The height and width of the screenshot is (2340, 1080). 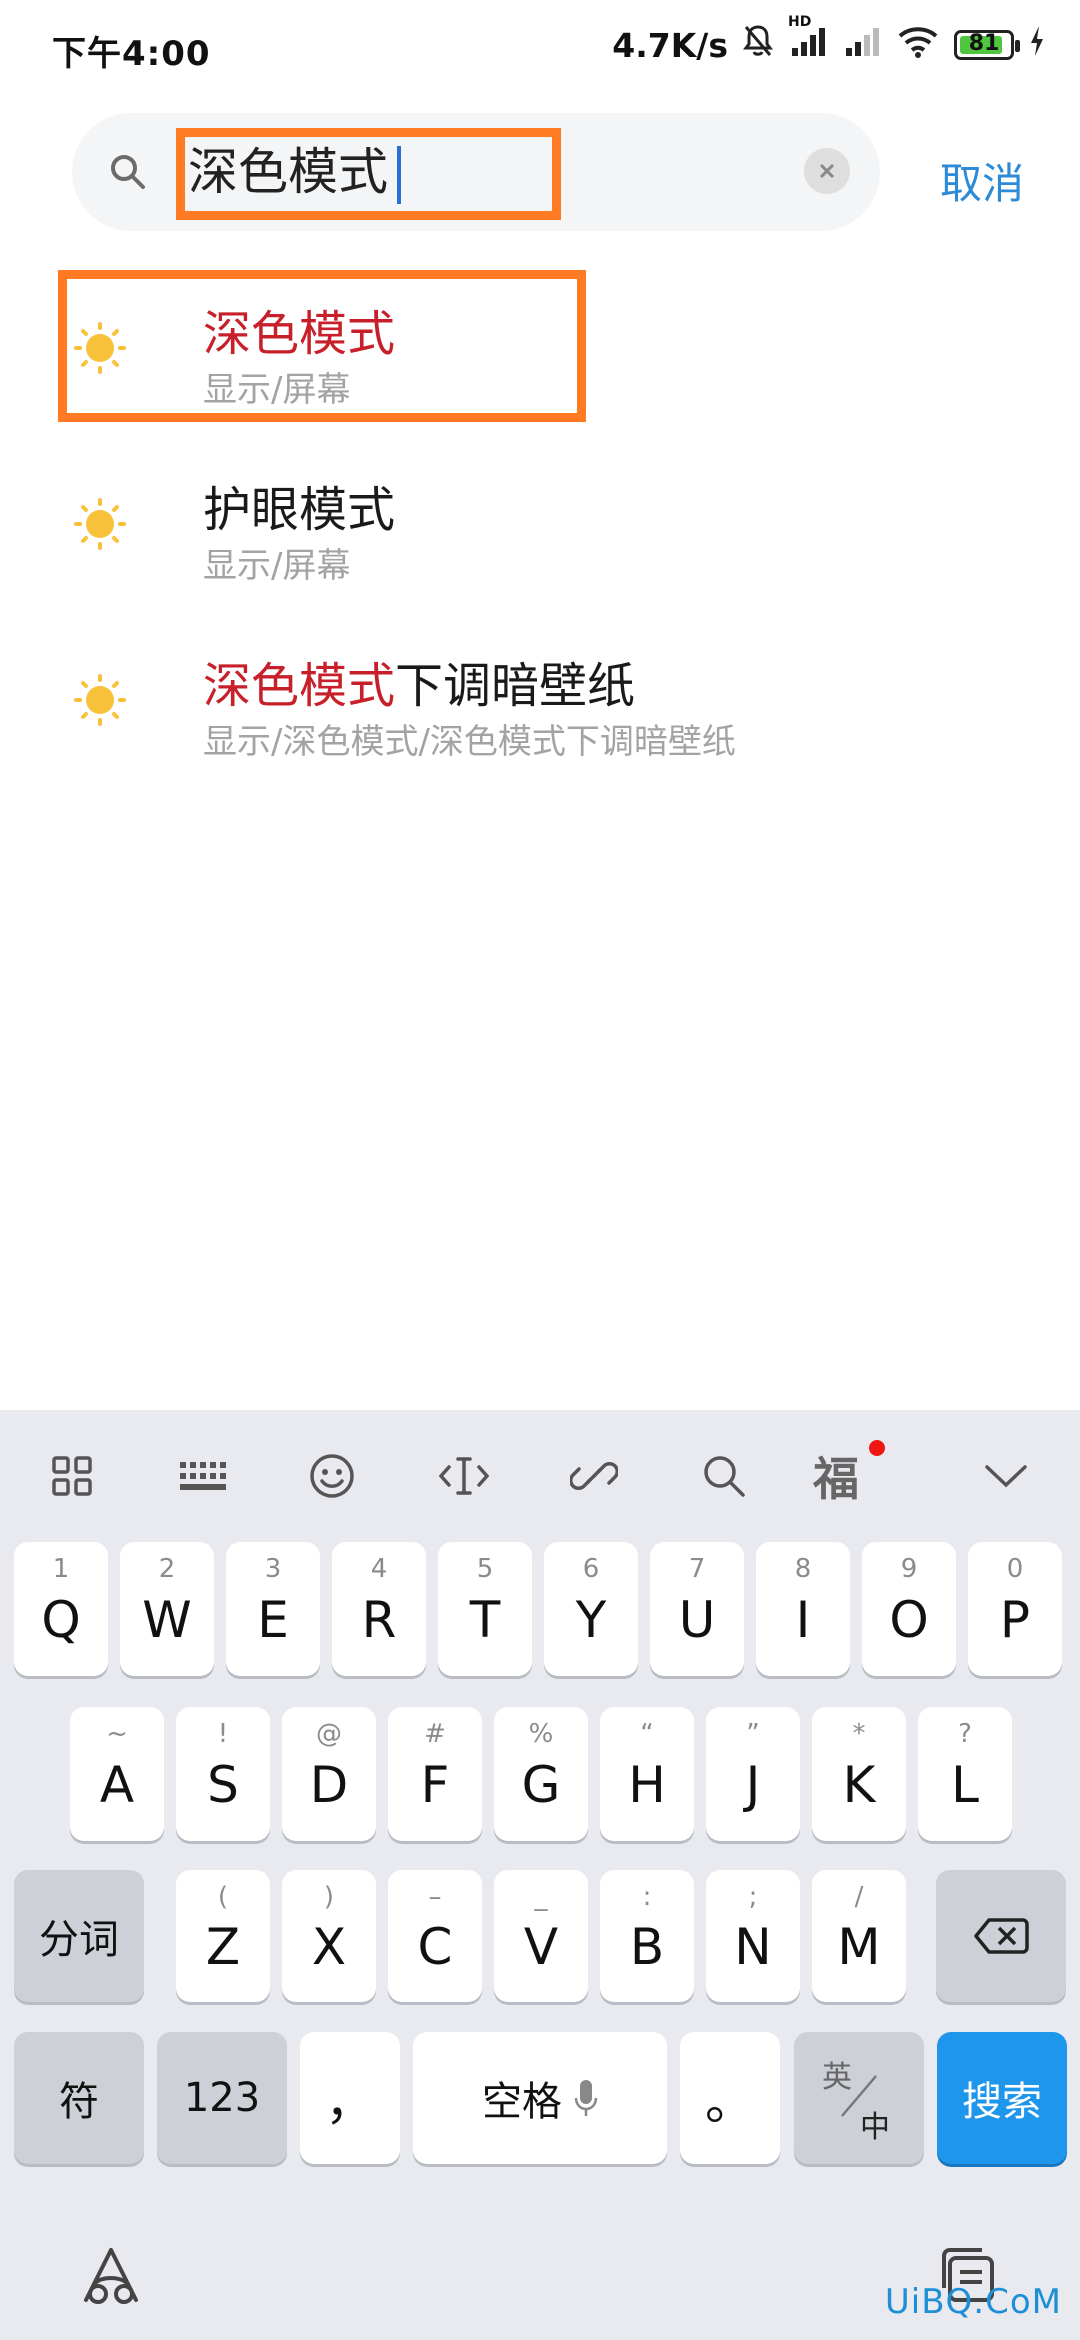 I want to click on cancel-button: 取消, so click(x=982, y=180).